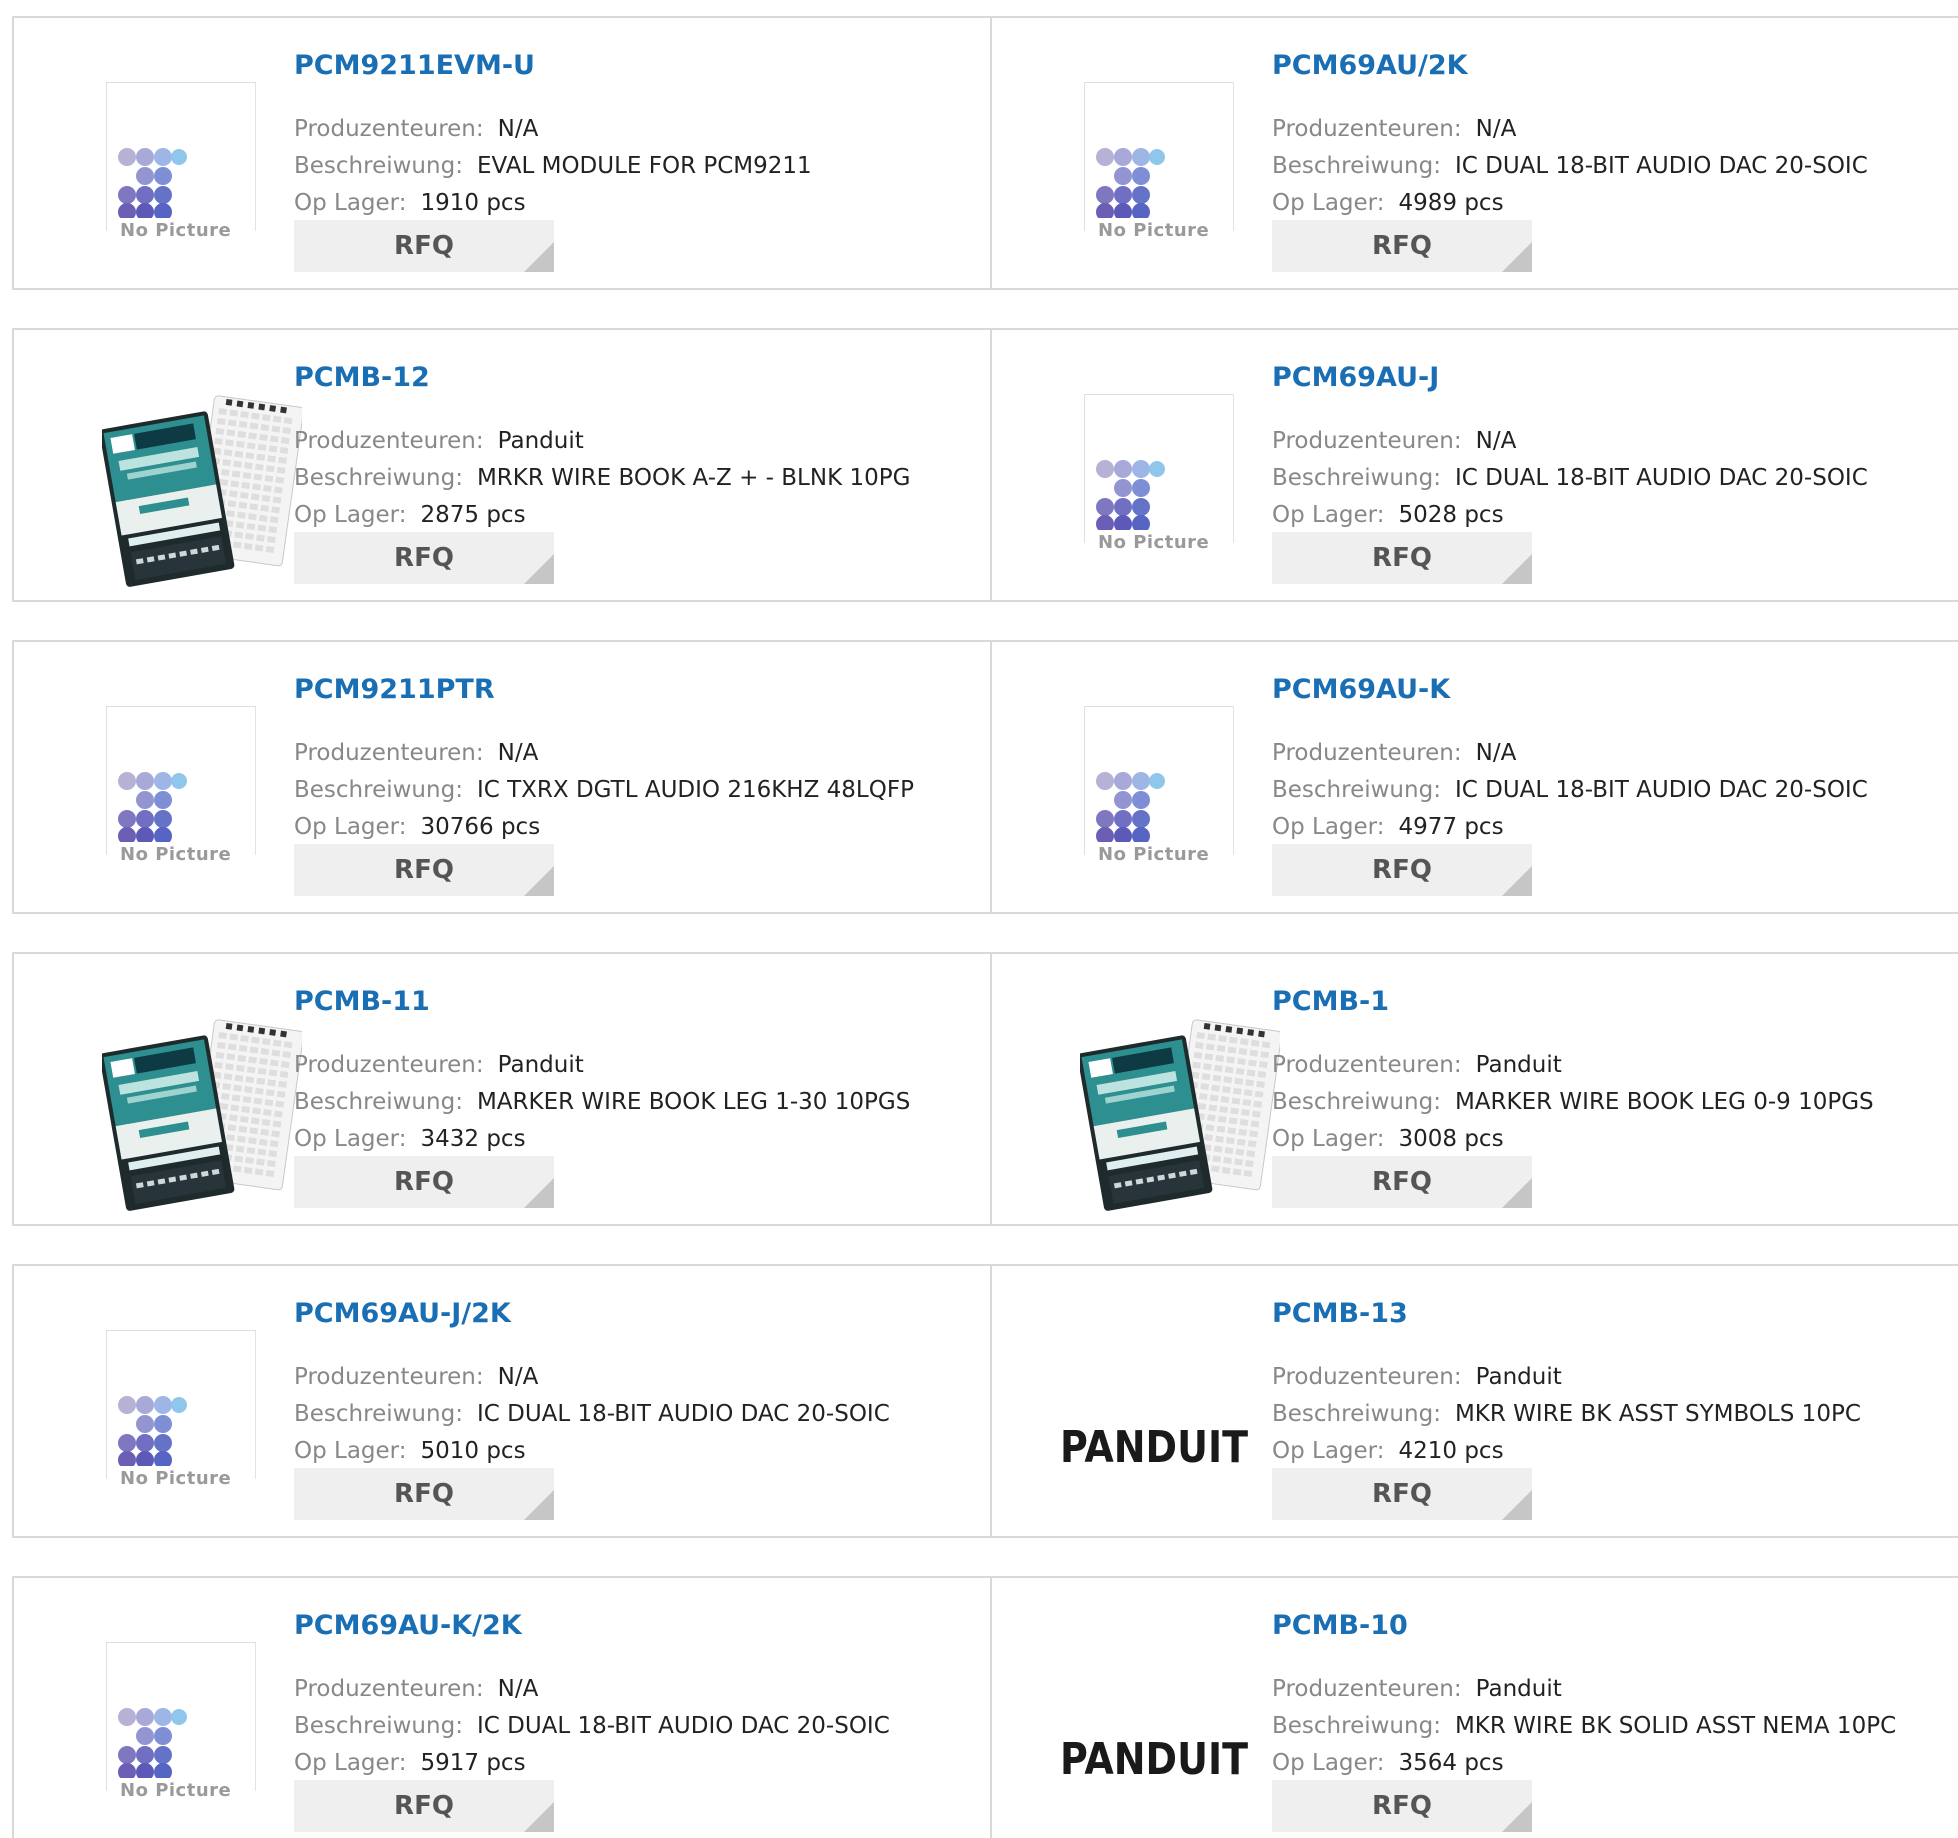 The image size is (1958, 1838). Describe the element at coordinates (402, 1313) in the screenshot. I see `product-title-link: PCM69AU-J/2K` at that location.